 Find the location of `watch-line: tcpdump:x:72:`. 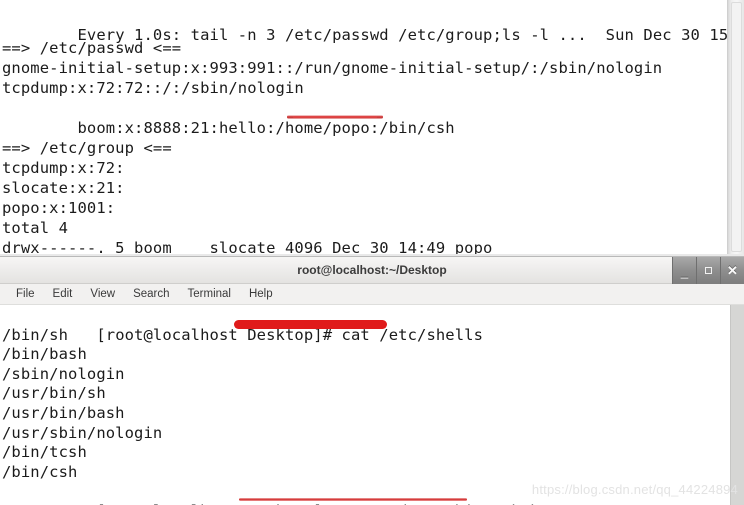

watch-line: tcpdump:x:72: is located at coordinates (63, 168).